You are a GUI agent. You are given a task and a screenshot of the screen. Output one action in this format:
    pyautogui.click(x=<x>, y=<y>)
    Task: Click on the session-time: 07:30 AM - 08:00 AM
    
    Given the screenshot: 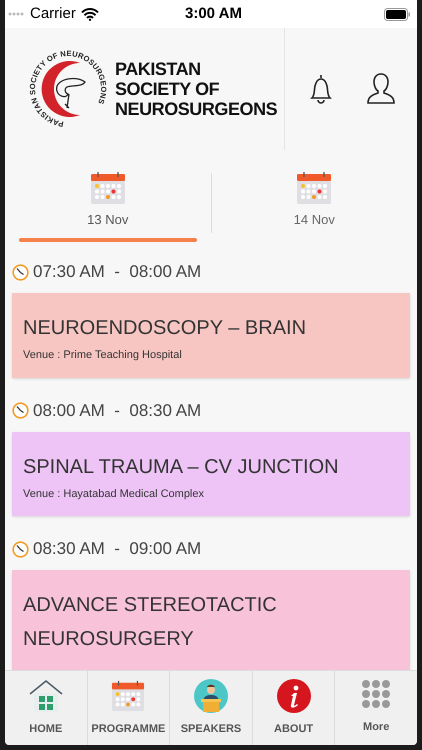 What is the action you would take?
    pyautogui.click(x=117, y=272)
    